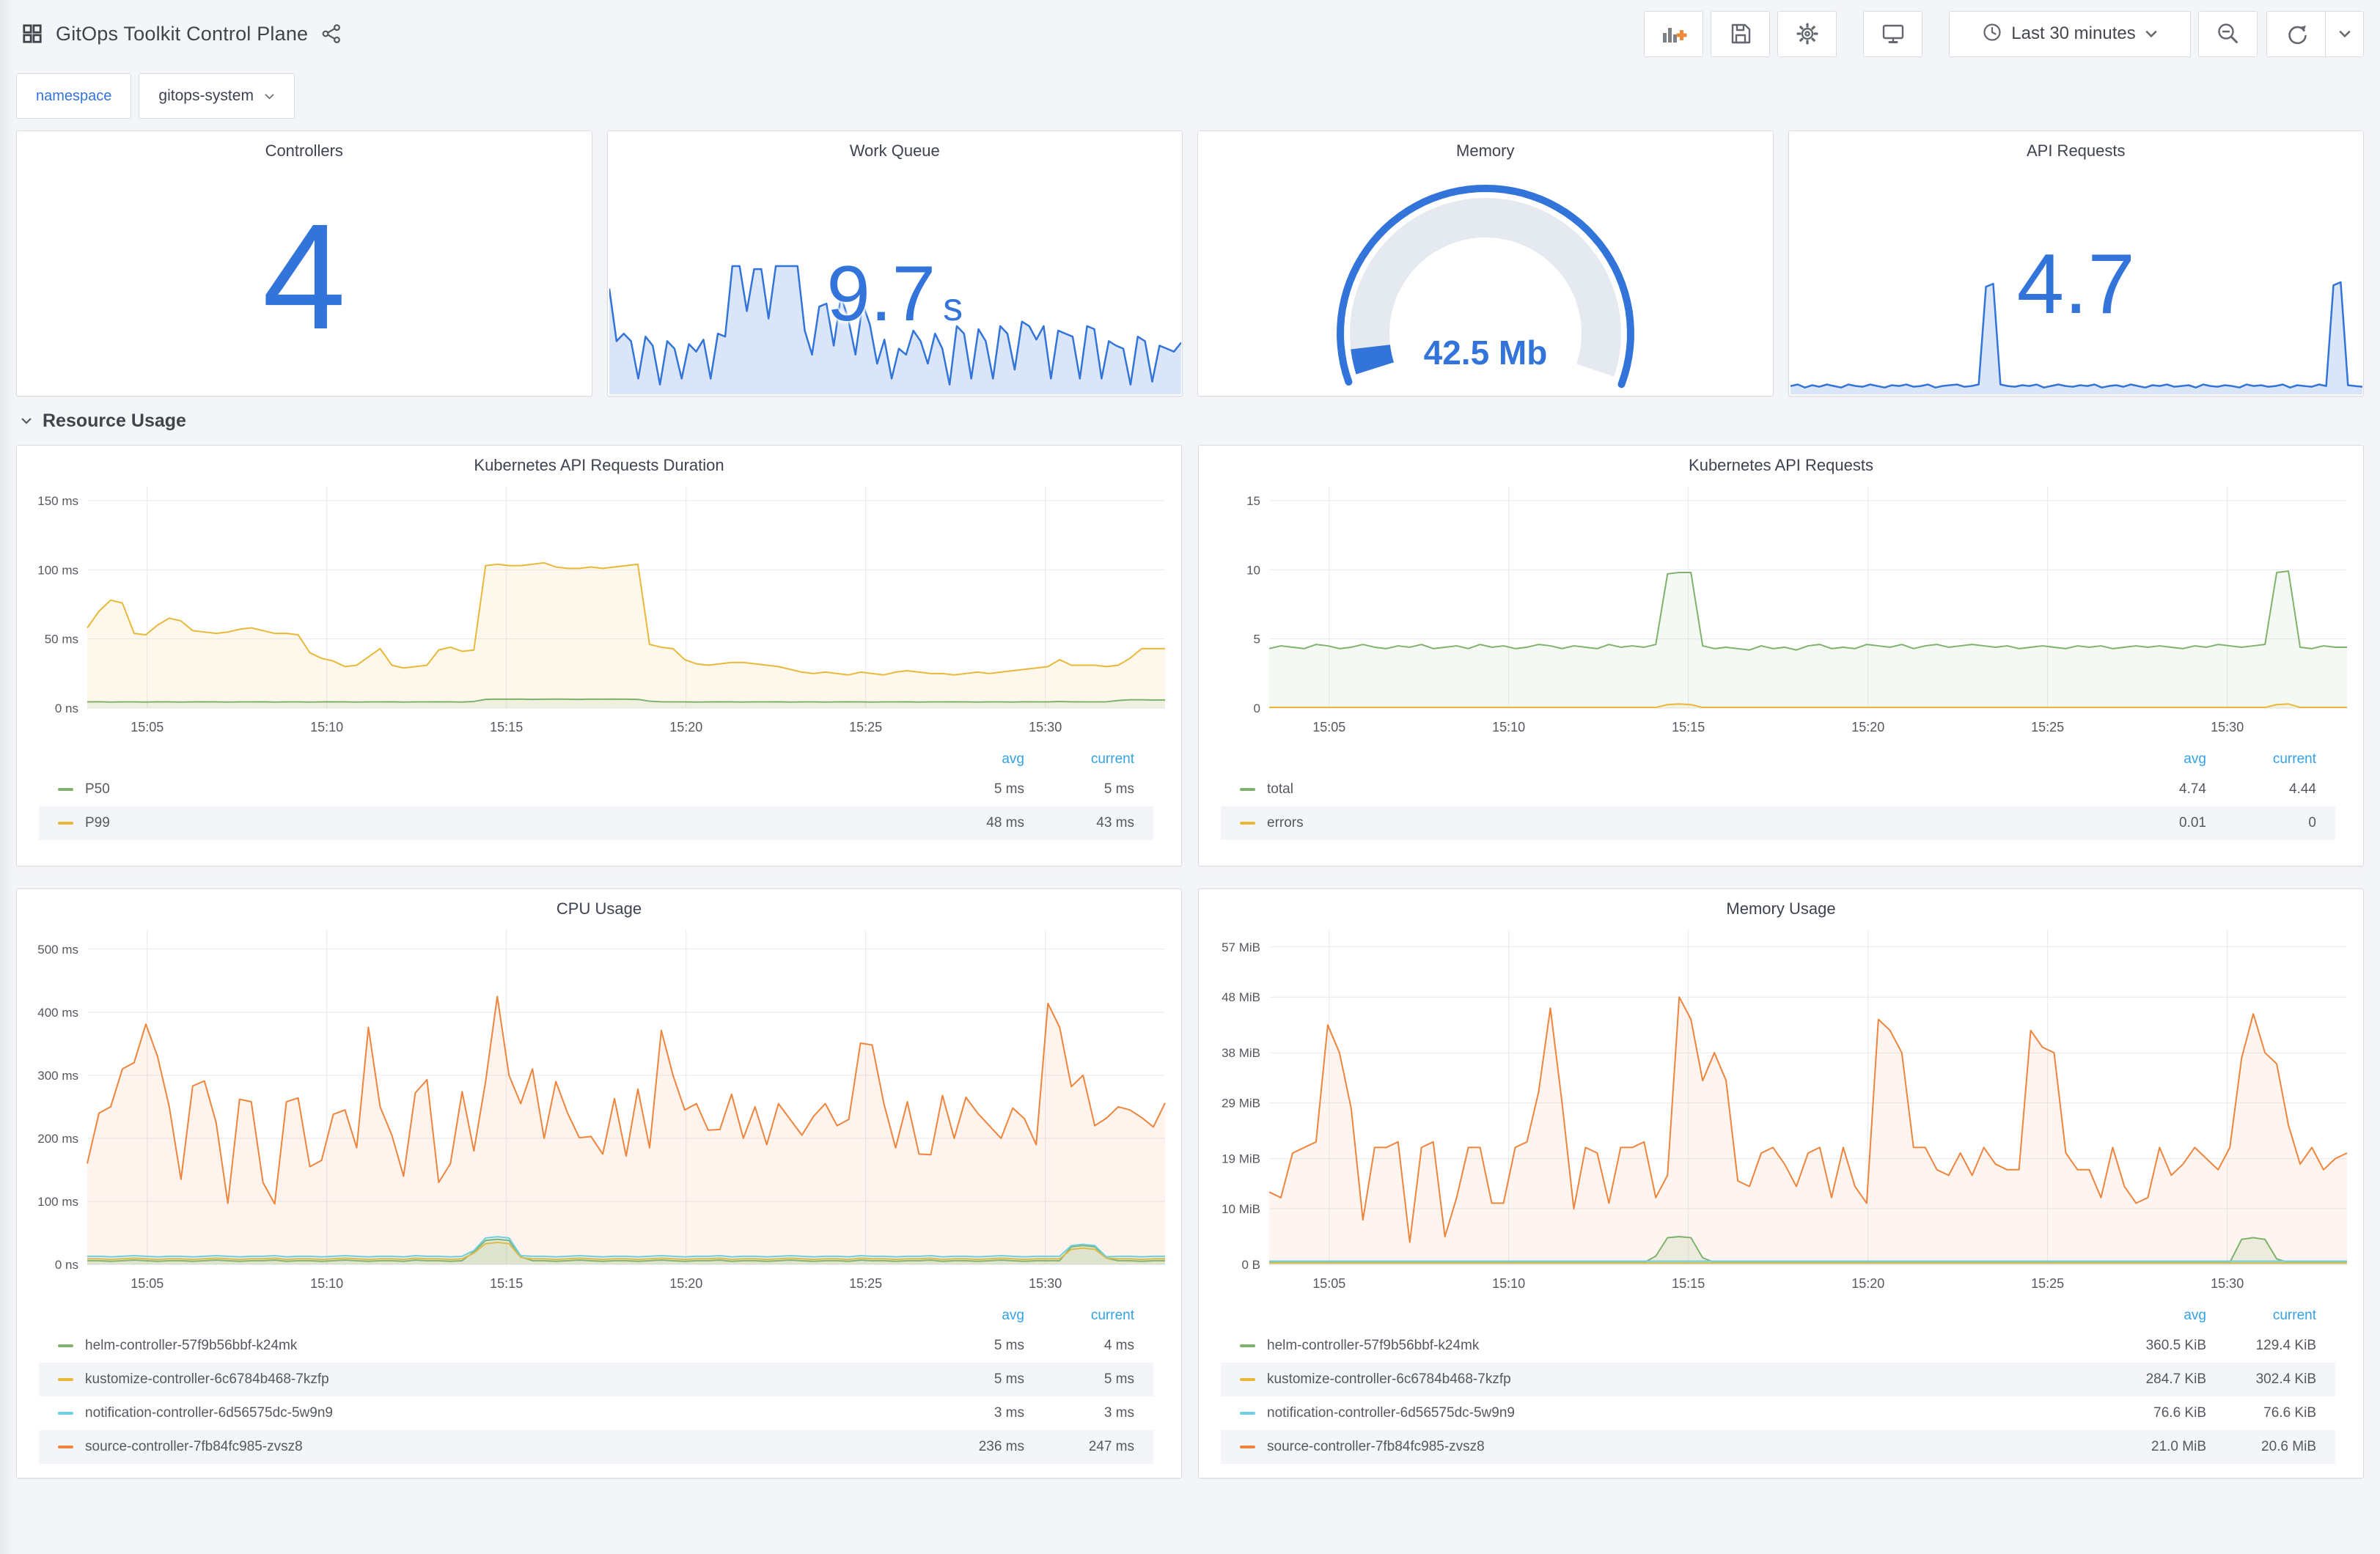 The width and height of the screenshot is (2380, 1554). I want to click on panel-title: API Requests, so click(2077, 148).